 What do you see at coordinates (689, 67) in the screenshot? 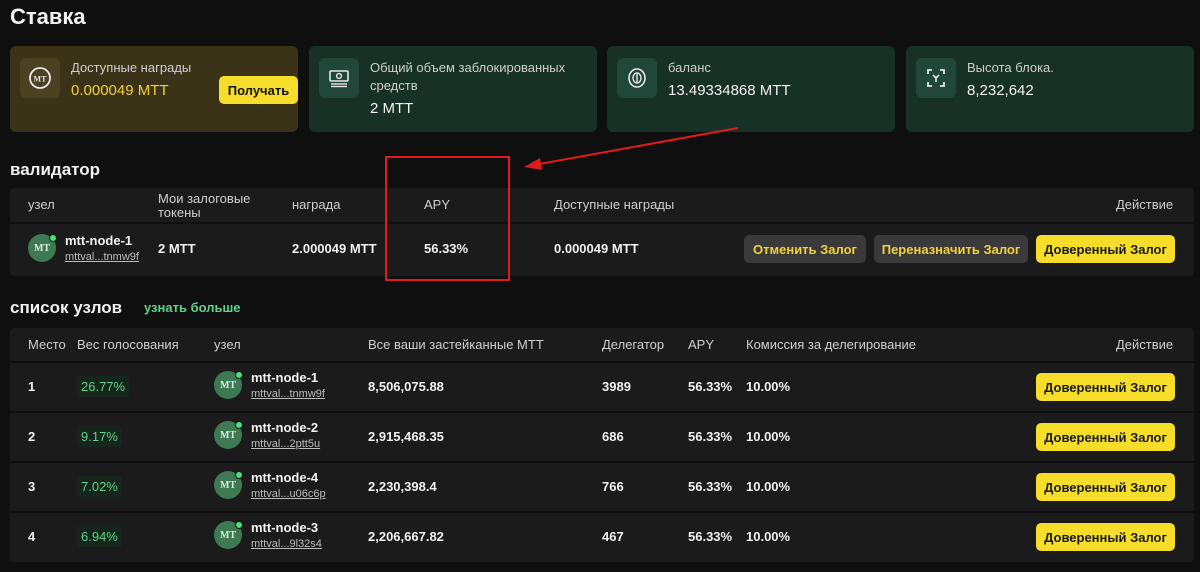
I see `balance-label: баланс` at bounding box center [689, 67].